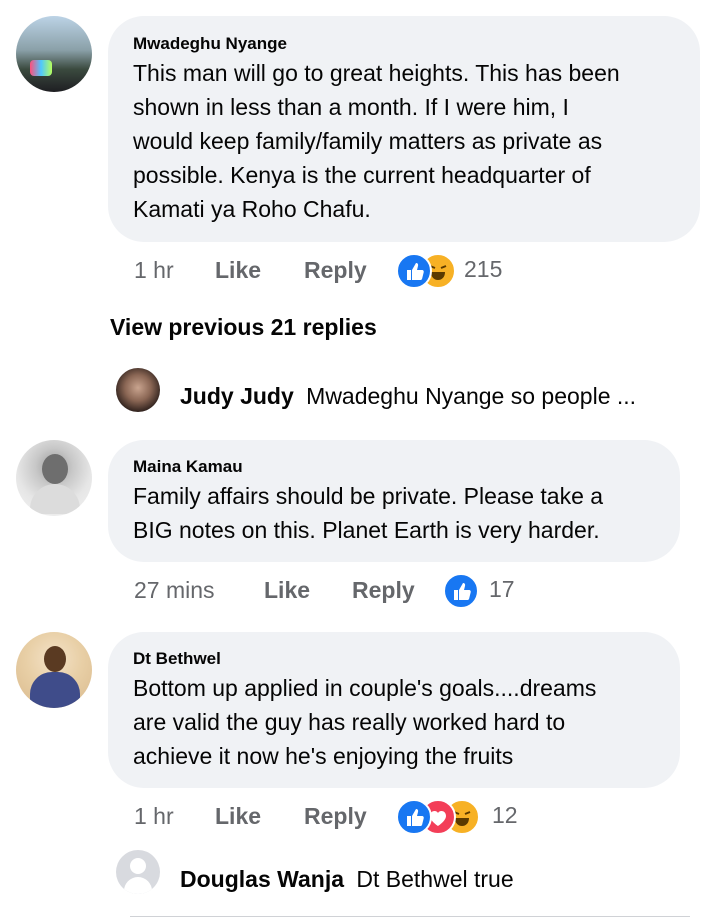 Image resolution: width=720 pixels, height=922 pixels. Describe the element at coordinates (188, 467) in the screenshot. I see `comment-author: Maina Kamau` at that location.